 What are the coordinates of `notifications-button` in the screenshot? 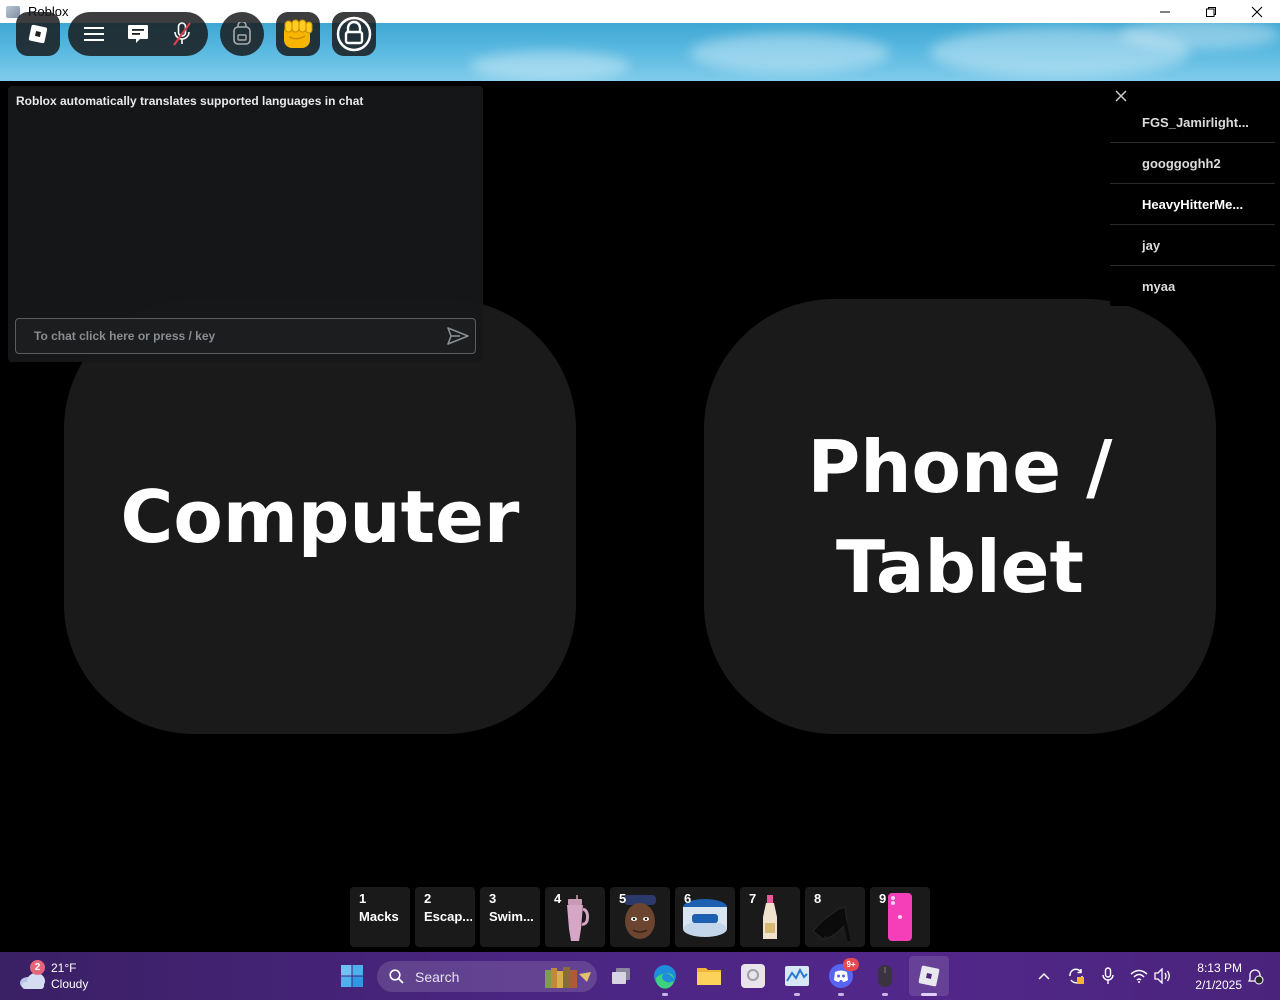 It's located at (1255, 976).